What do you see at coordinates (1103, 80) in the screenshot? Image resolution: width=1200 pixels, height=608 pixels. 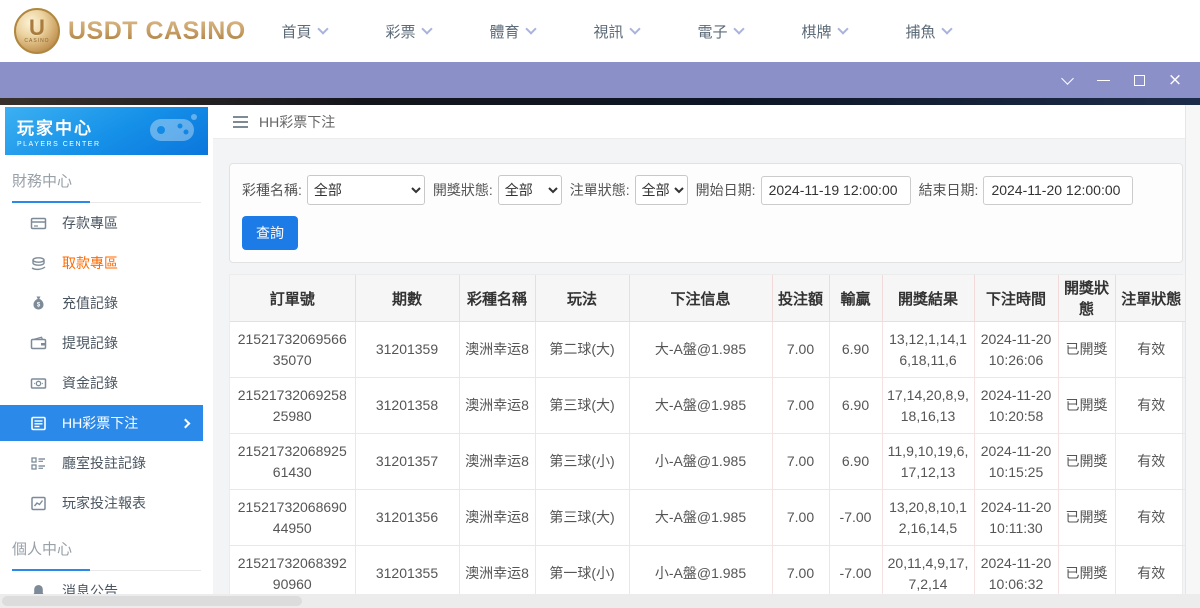 I see `window-minimize-icon` at bounding box center [1103, 80].